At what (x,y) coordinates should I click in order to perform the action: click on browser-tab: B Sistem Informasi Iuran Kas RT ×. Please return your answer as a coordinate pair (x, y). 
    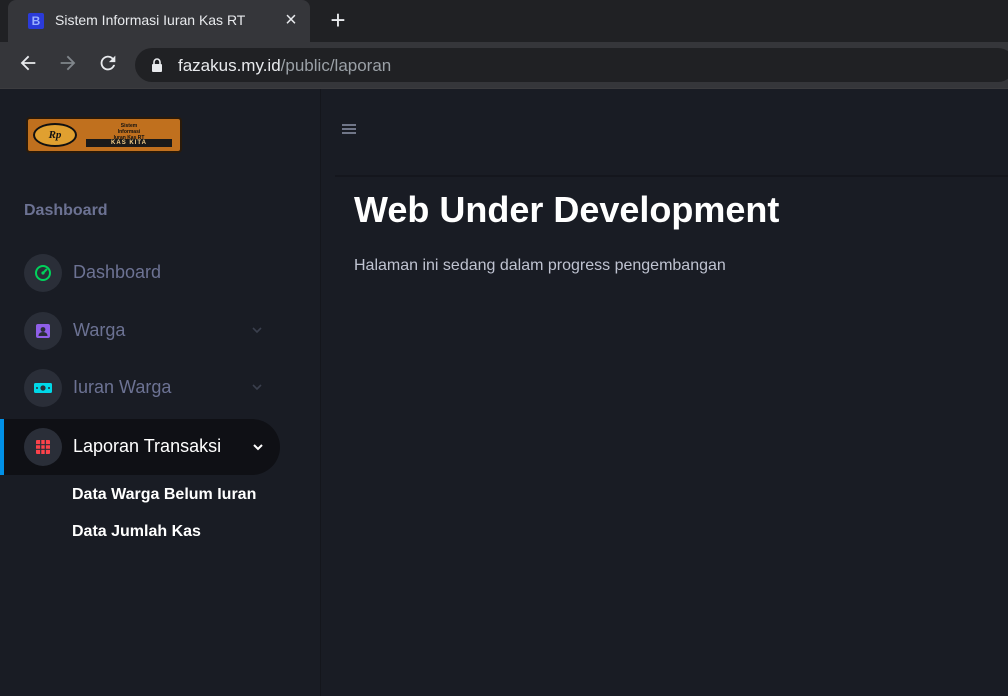
    Looking at the image, I should click on (159, 21).